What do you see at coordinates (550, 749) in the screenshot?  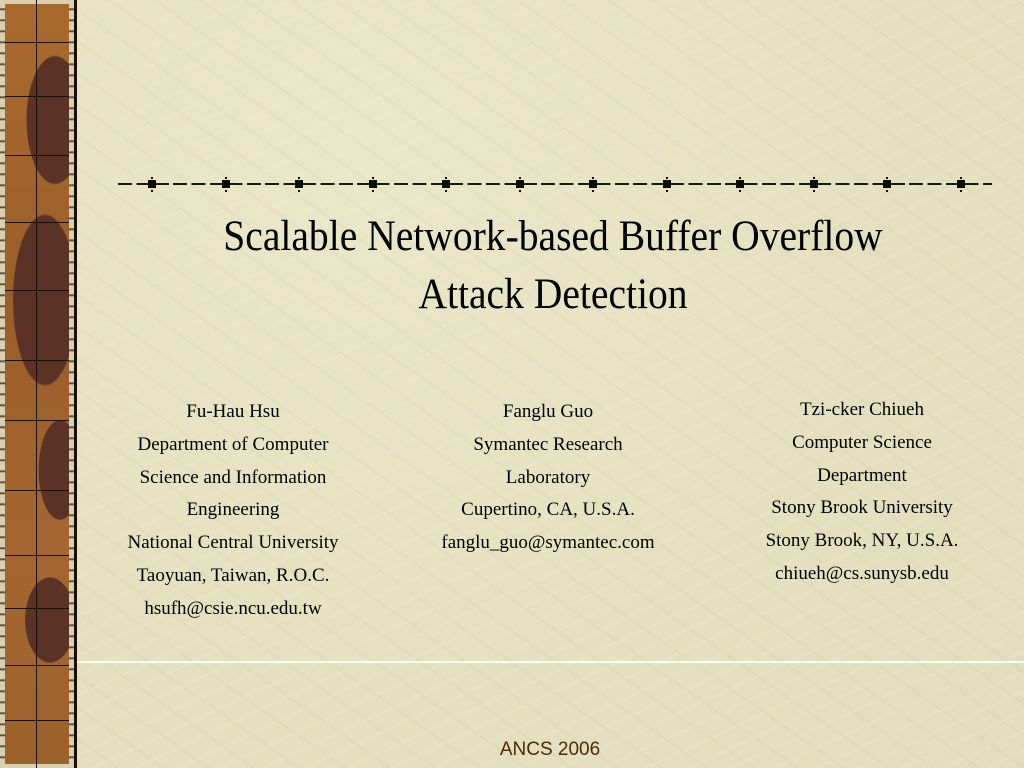 I see `slide-footer: ANCS 2006` at bounding box center [550, 749].